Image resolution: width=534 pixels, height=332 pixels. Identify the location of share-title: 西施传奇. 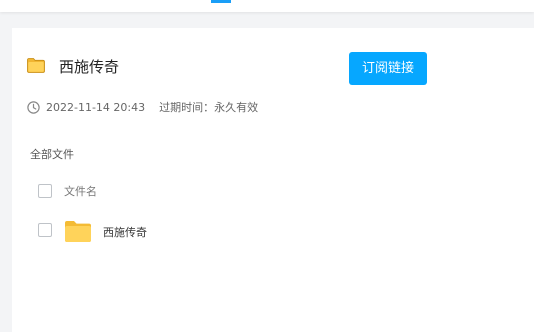
(89, 67).